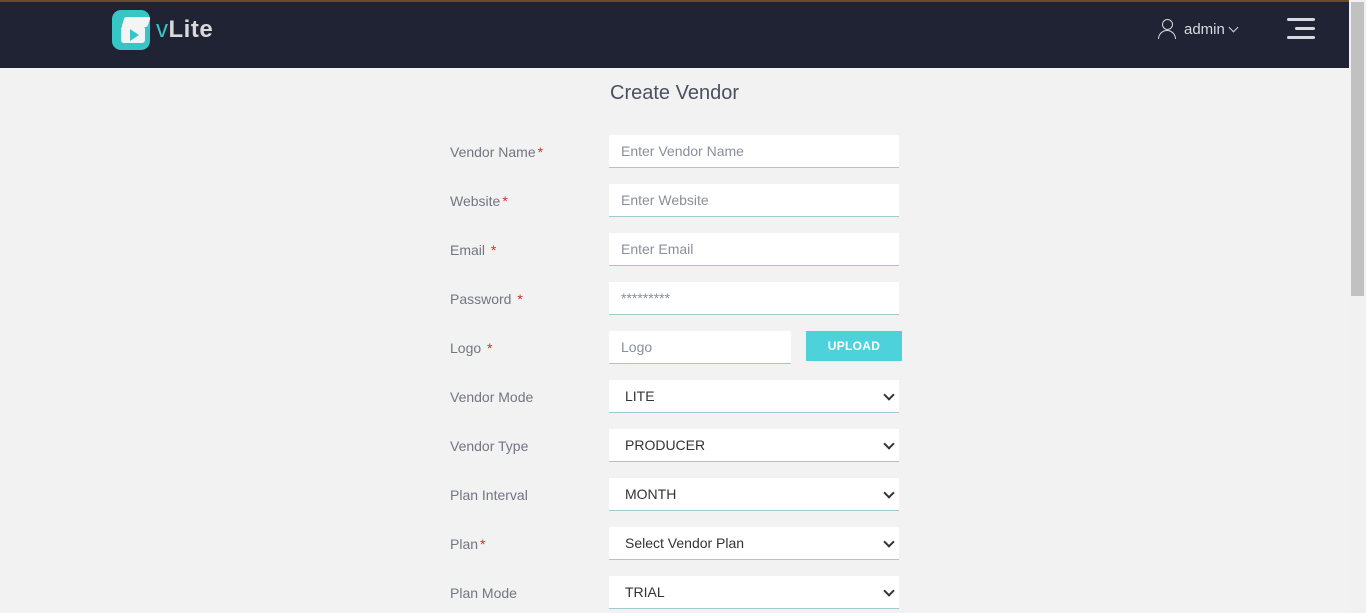 This screenshot has height=613, width=1366. I want to click on logo-label: Logo *, so click(471, 348).